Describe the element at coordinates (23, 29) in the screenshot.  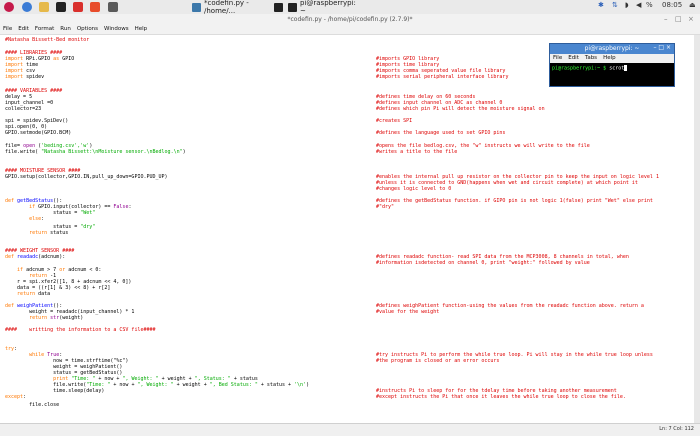
I see `menu-edit: Edit` at that location.